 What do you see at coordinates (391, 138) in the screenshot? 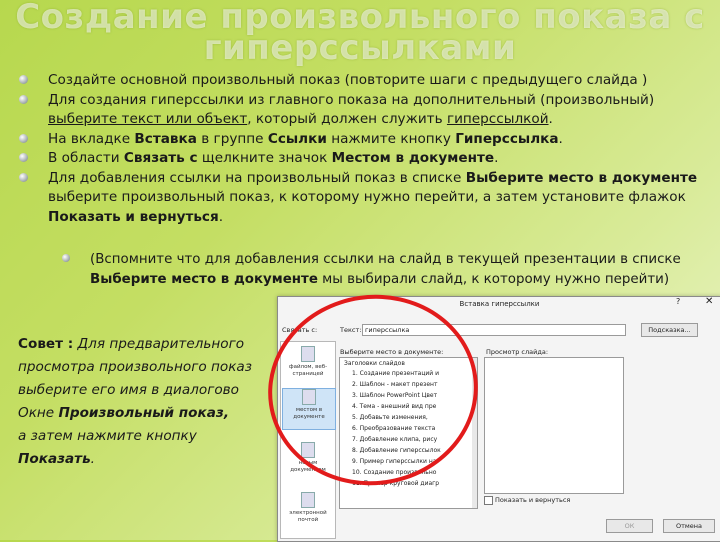
I see `bullet-text: нажмите кнопку` at bounding box center [391, 138].